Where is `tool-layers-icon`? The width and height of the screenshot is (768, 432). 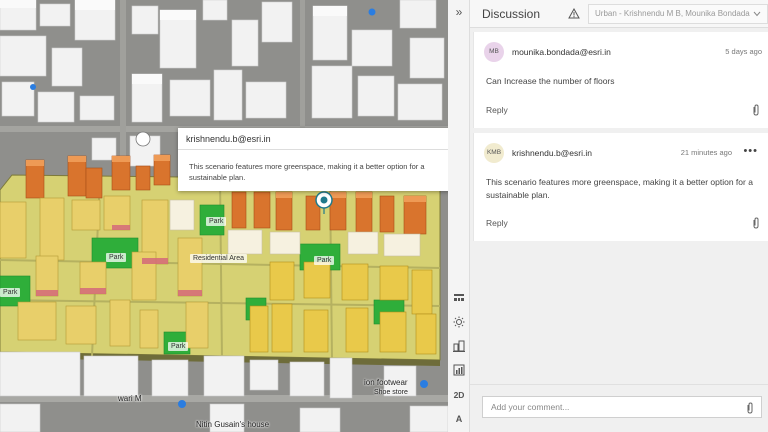 tool-layers-icon is located at coordinates (459, 297).